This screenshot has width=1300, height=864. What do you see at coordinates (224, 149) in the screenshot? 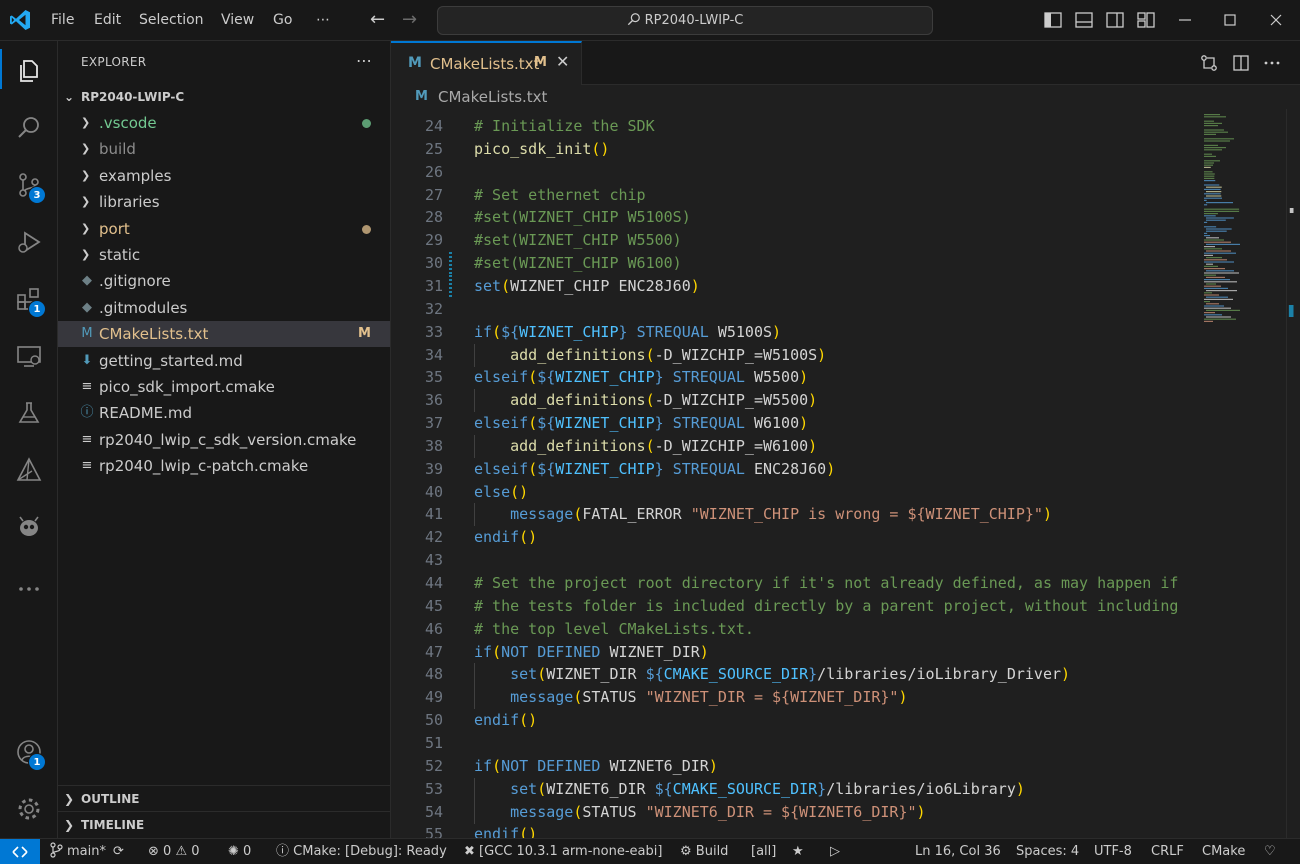
I see `tree-folder: ❯ build` at bounding box center [224, 149].